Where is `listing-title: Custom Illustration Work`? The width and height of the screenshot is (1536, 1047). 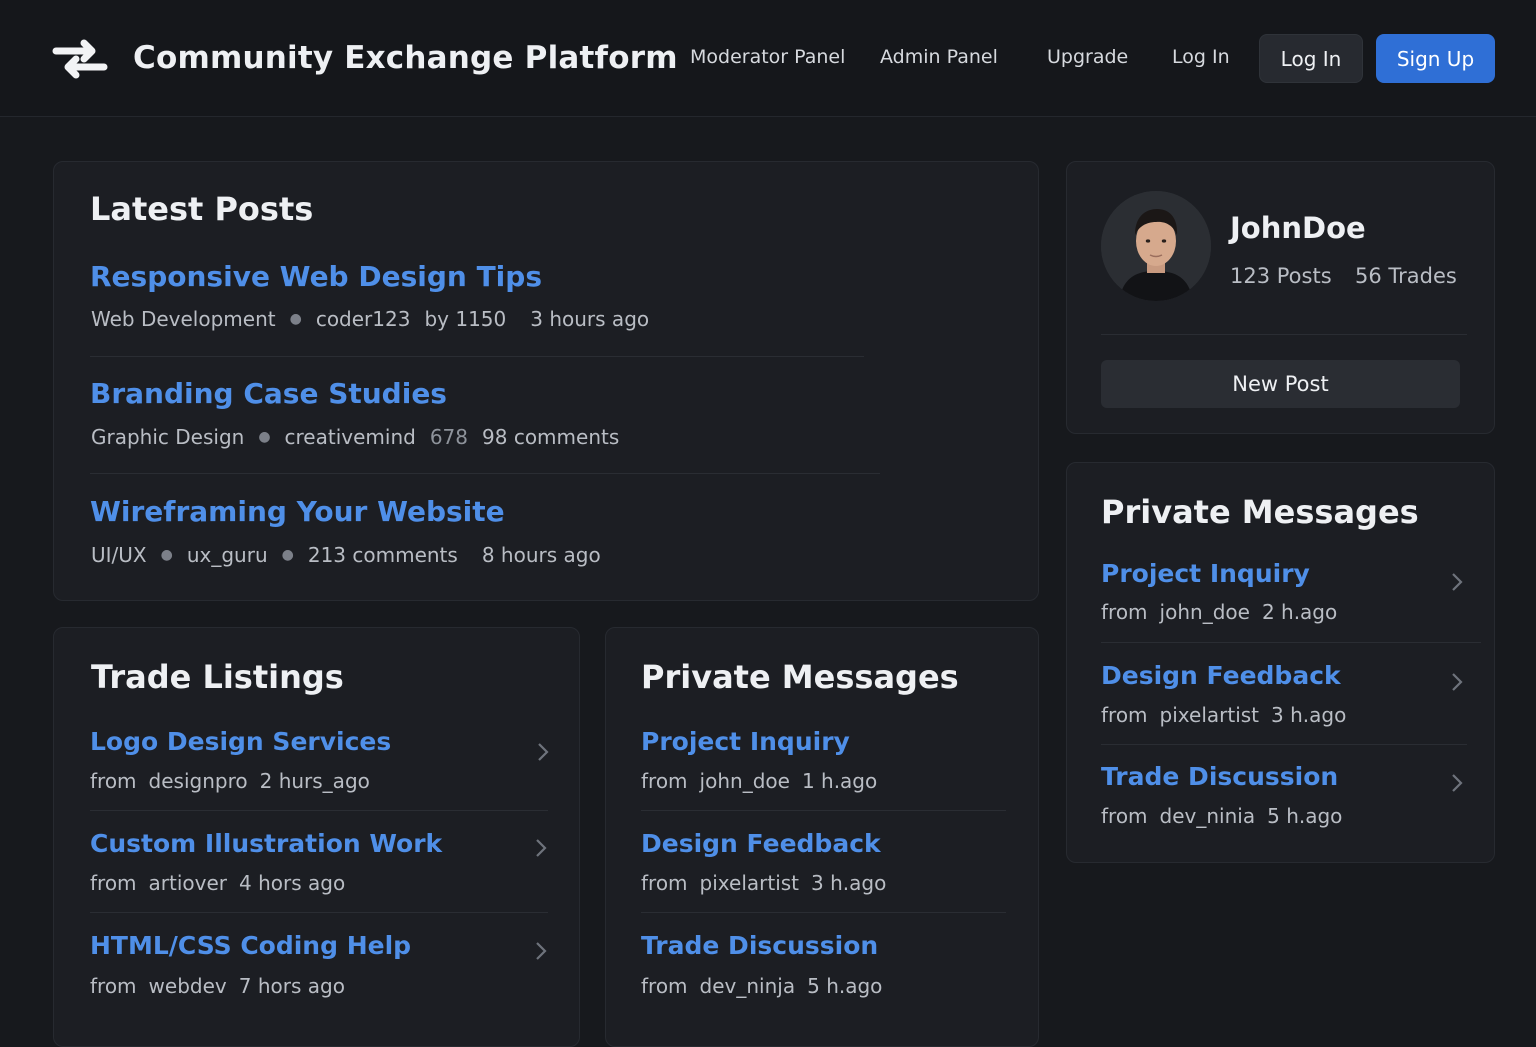 listing-title: Custom Illustration Work is located at coordinates (266, 843).